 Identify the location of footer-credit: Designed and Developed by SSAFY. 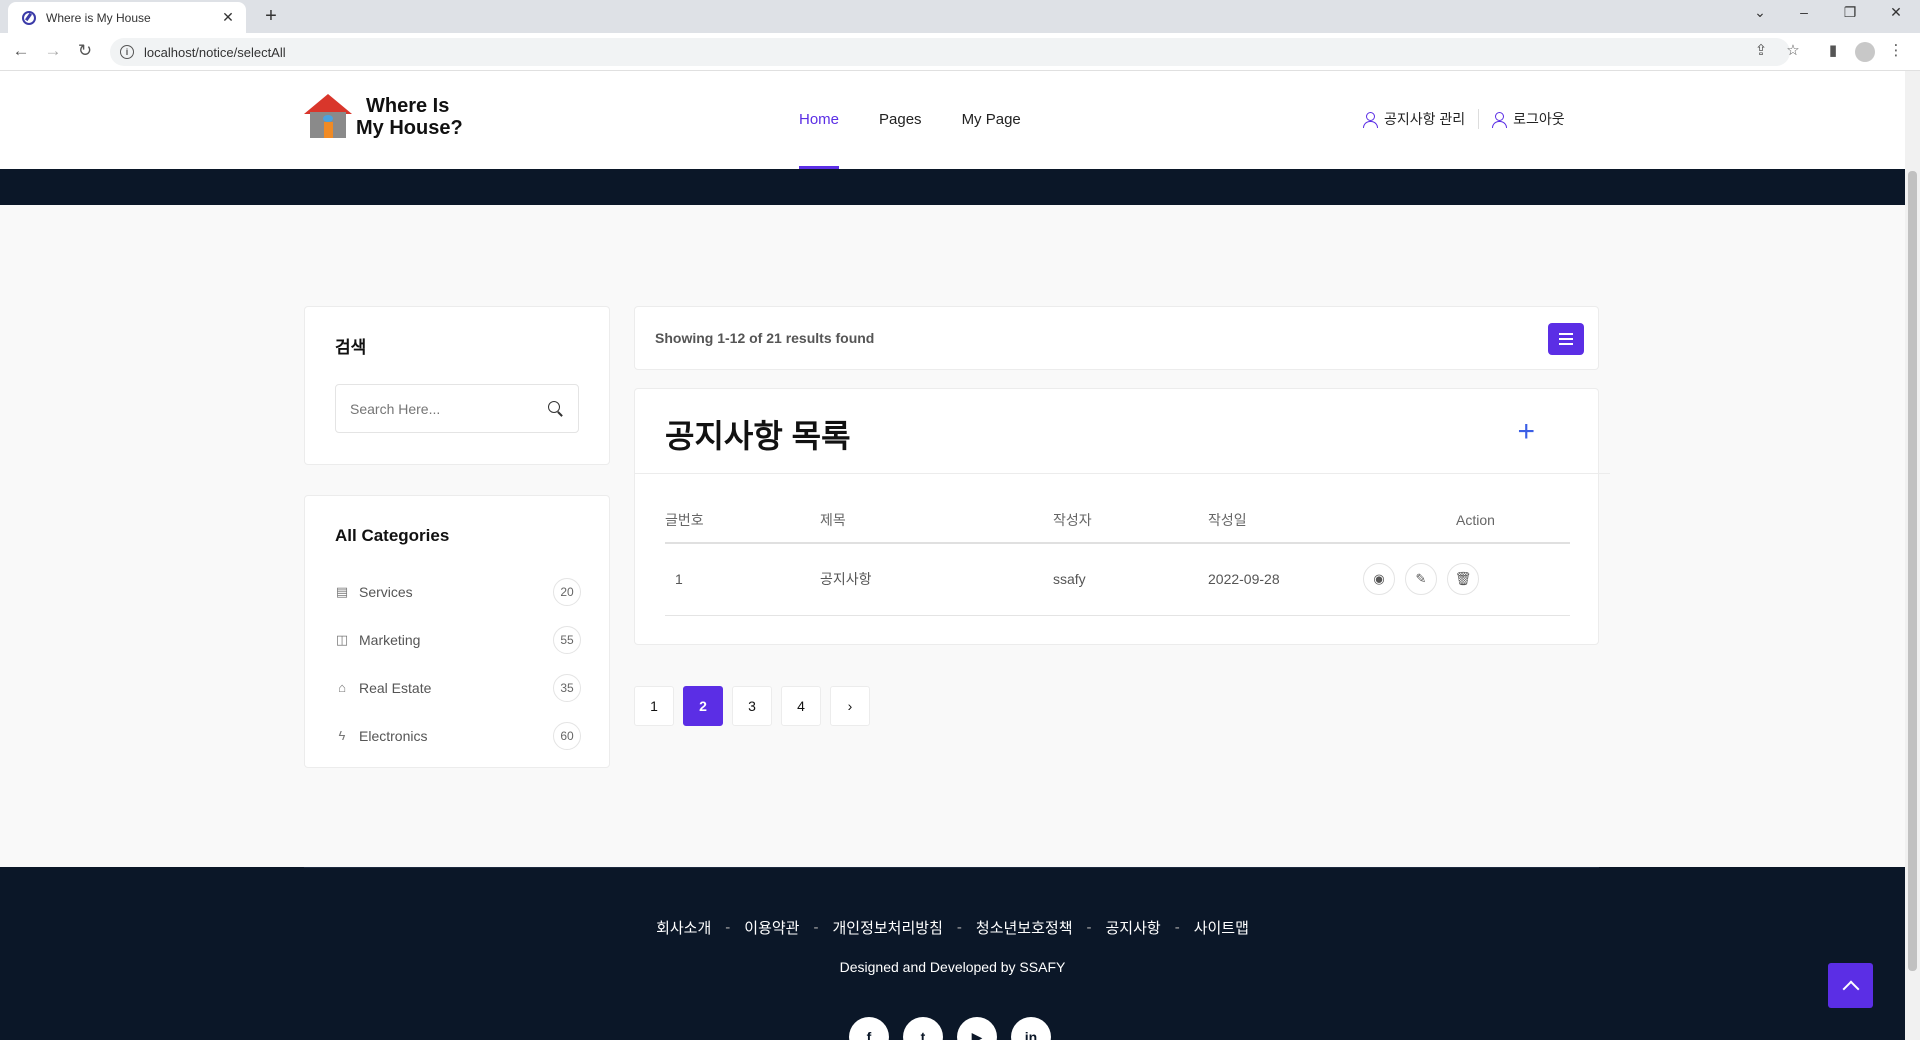
(952, 967).